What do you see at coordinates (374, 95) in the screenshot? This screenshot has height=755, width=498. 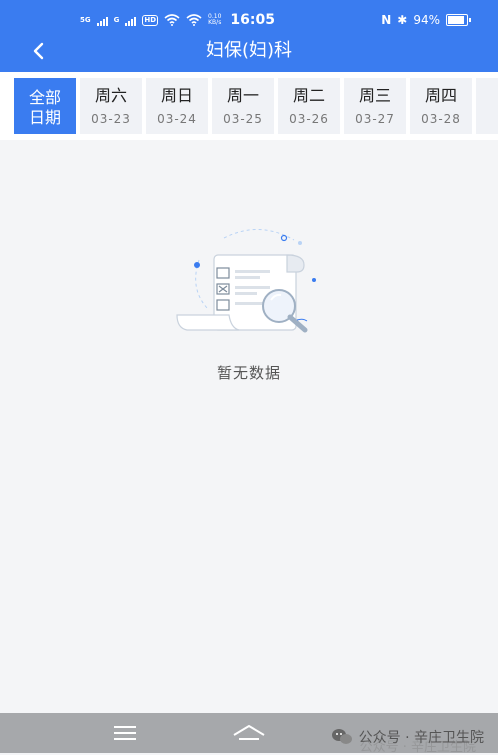 I see `date-tab-name: 周三` at bounding box center [374, 95].